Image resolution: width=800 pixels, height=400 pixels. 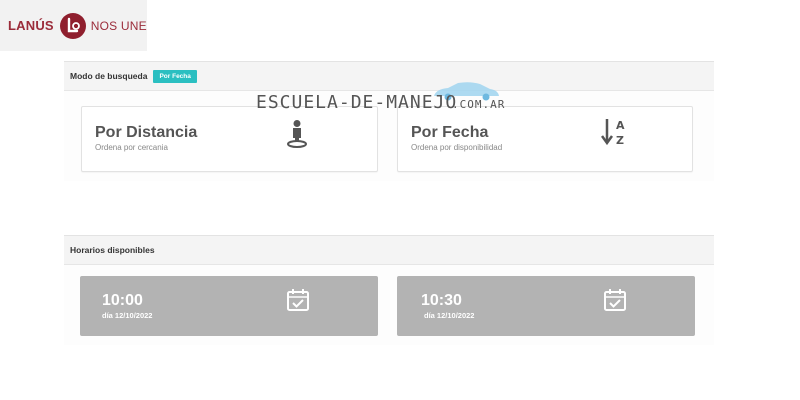 I want to click on logo-emblem-icon, so click(x=72, y=25).